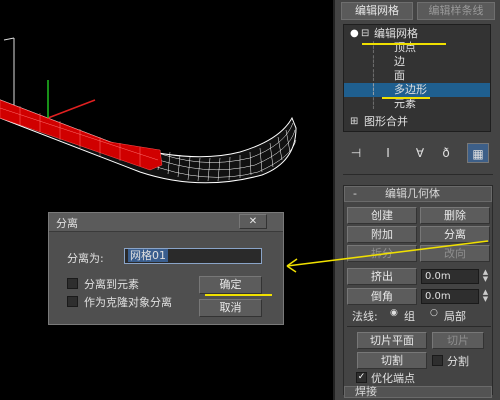 Image resolution: width=500 pixels, height=400 pixels. What do you see at coordinates (450, 296) in the screenshot?
I see `chamfer-amount-field: 0.0m` at bounding box center [450, 296].